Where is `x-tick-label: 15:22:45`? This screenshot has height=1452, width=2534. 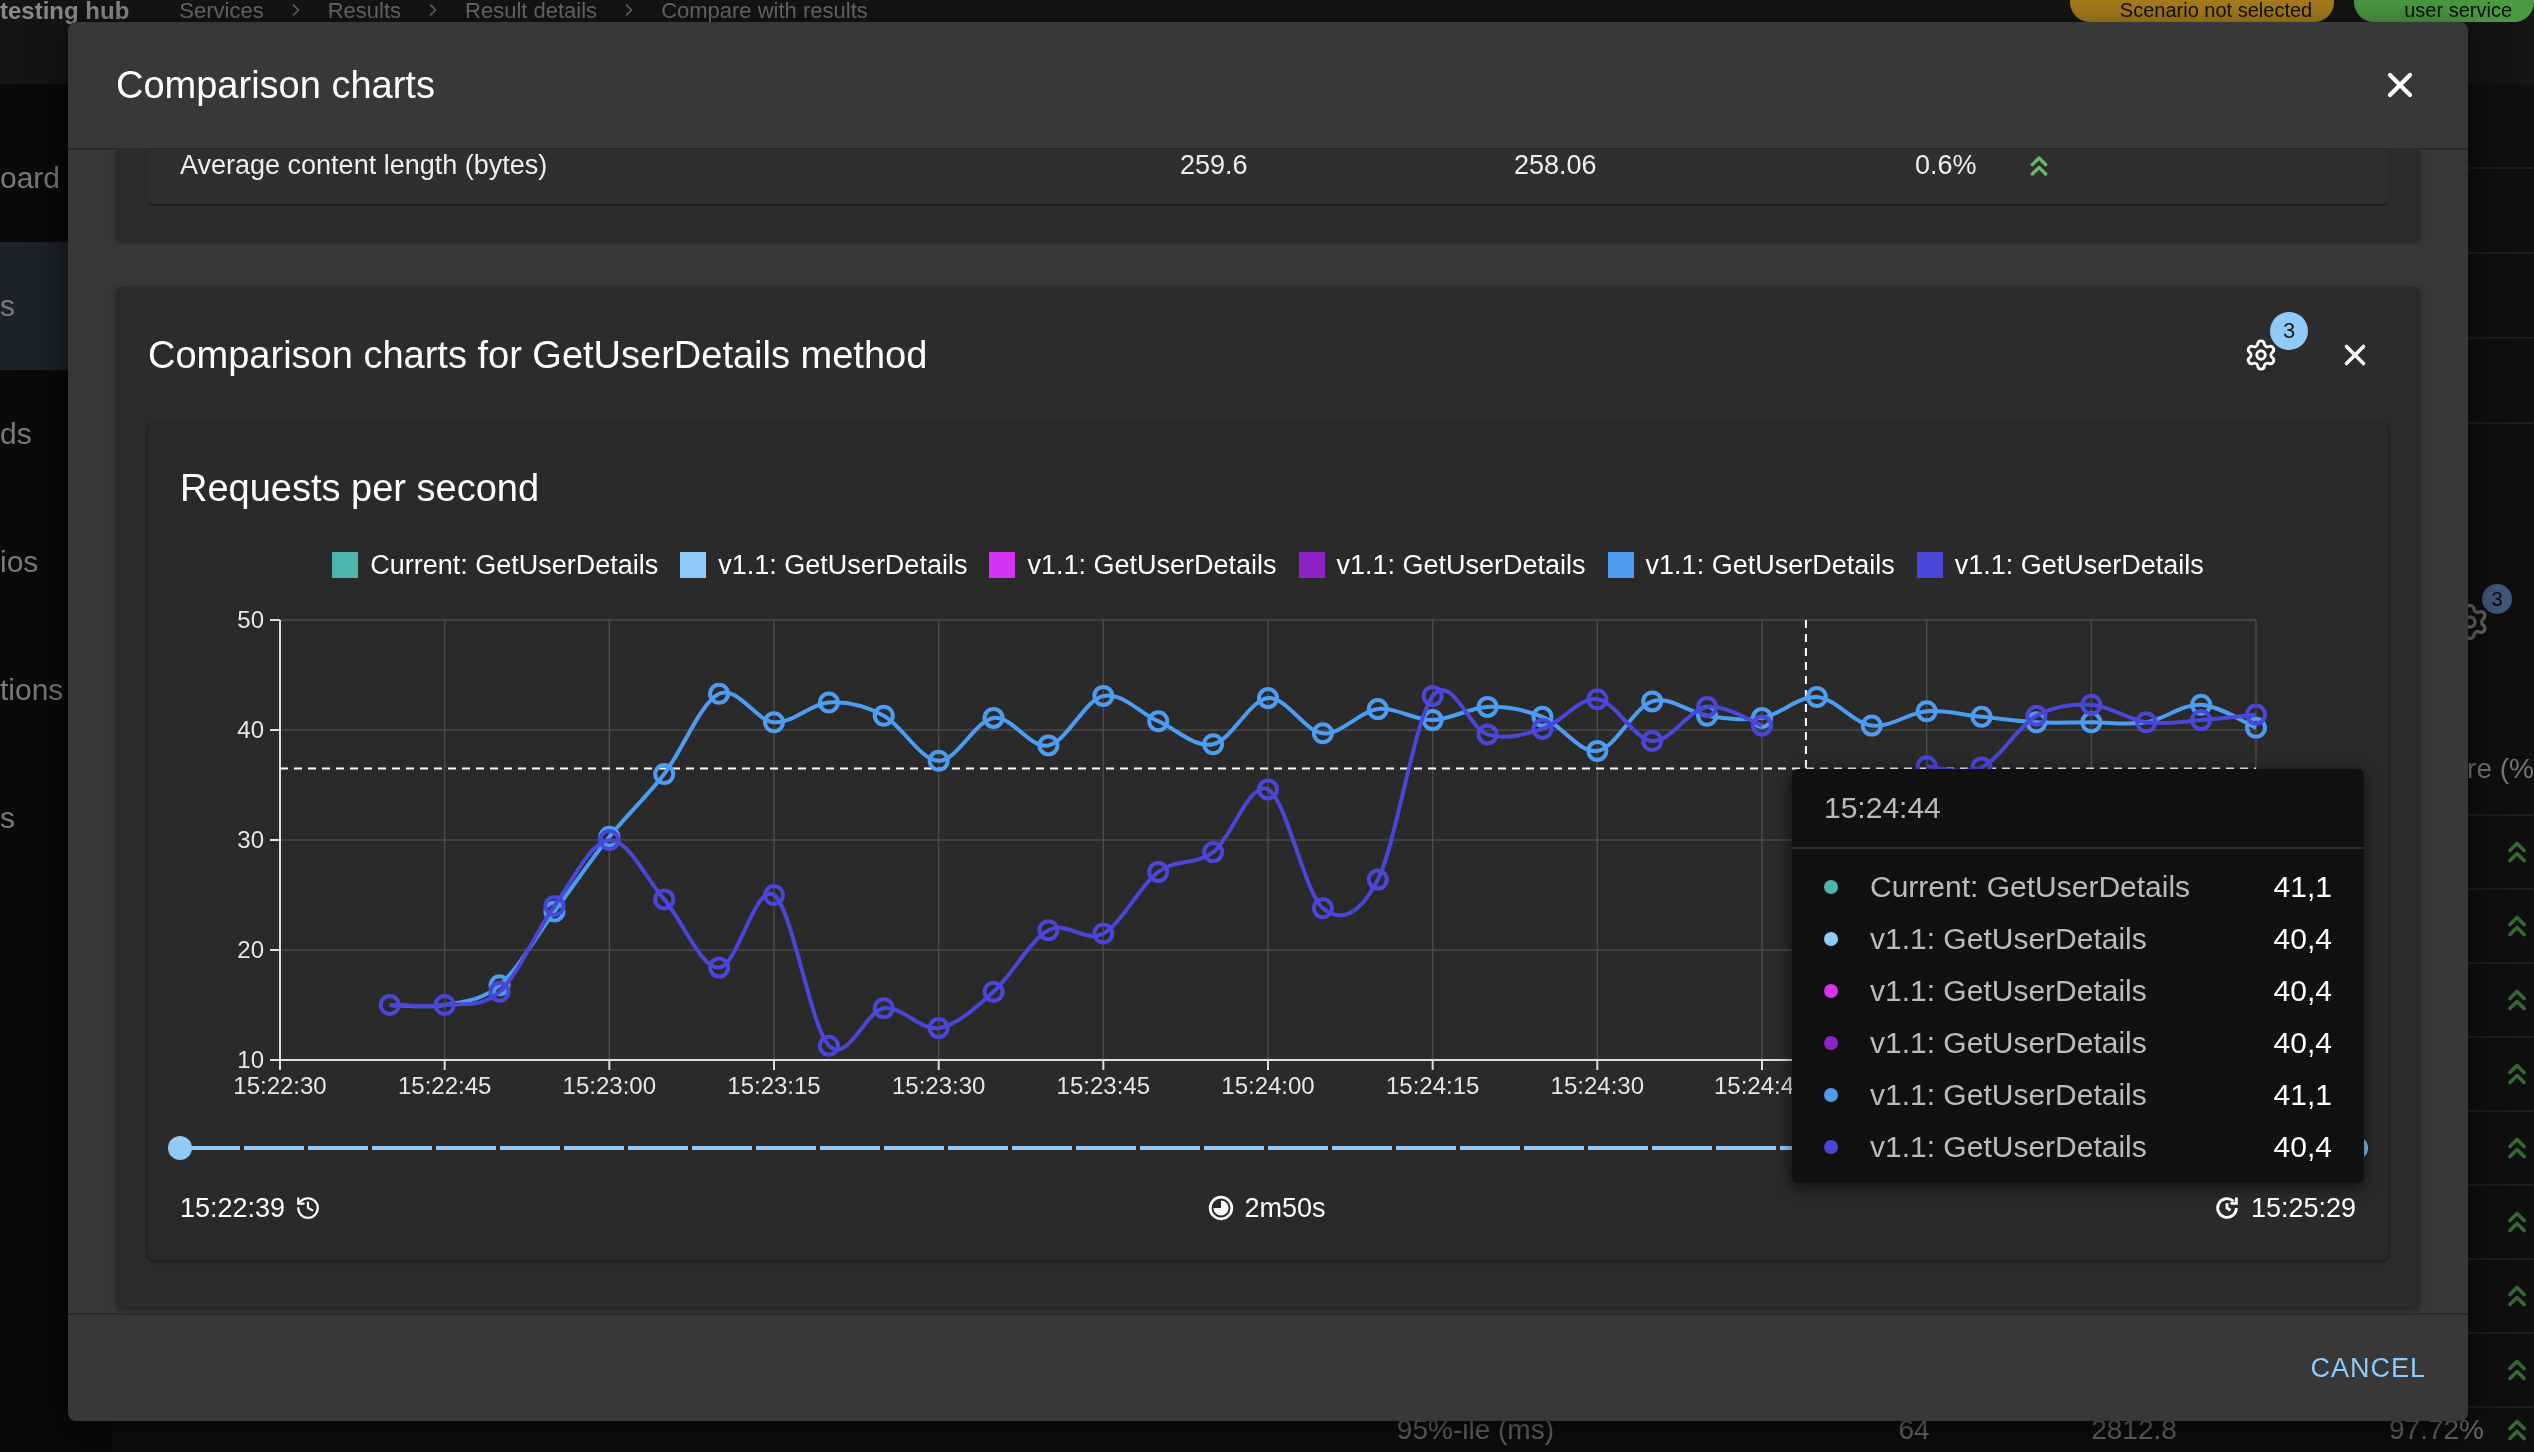
x-tick-label: 15:22:45 is located at coordinates (444, 1085).